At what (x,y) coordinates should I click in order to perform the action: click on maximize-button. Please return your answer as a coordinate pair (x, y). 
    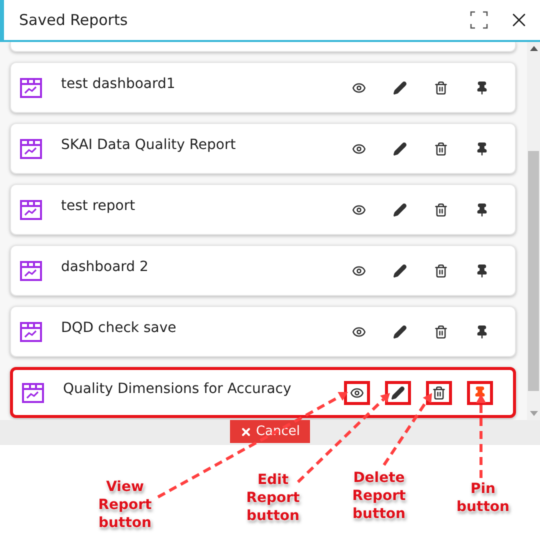
    Looking at the image, I should click on (479, 20).